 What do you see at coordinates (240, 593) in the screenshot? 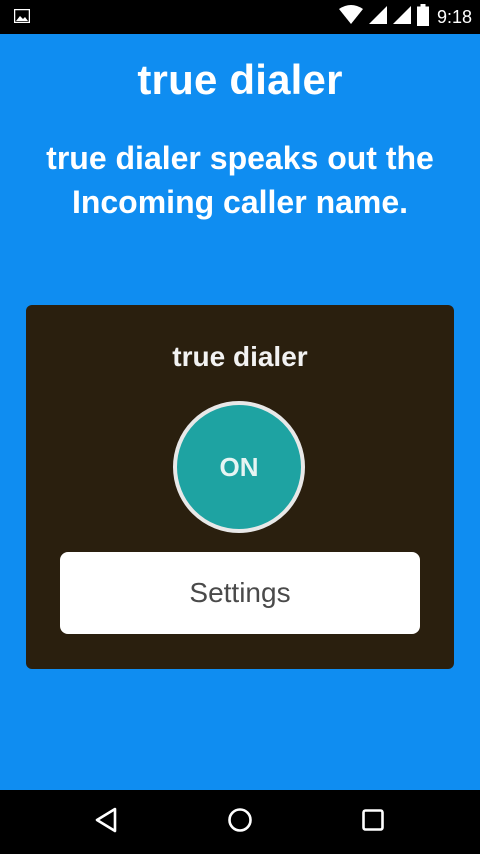
I see `settings-button: Settings` at bounding box center [240, 593].